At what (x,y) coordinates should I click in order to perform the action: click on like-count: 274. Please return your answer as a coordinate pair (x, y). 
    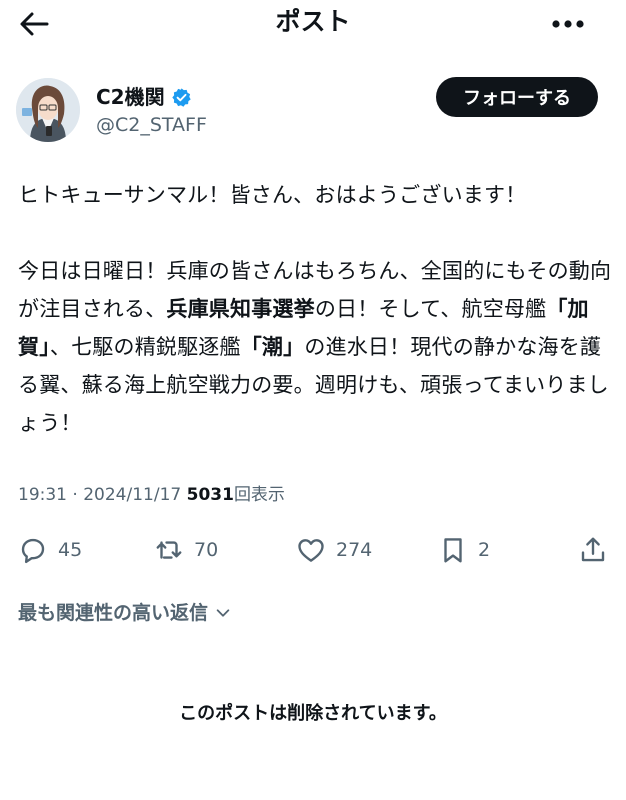
    Looking at the image, I should click on (354, 550).